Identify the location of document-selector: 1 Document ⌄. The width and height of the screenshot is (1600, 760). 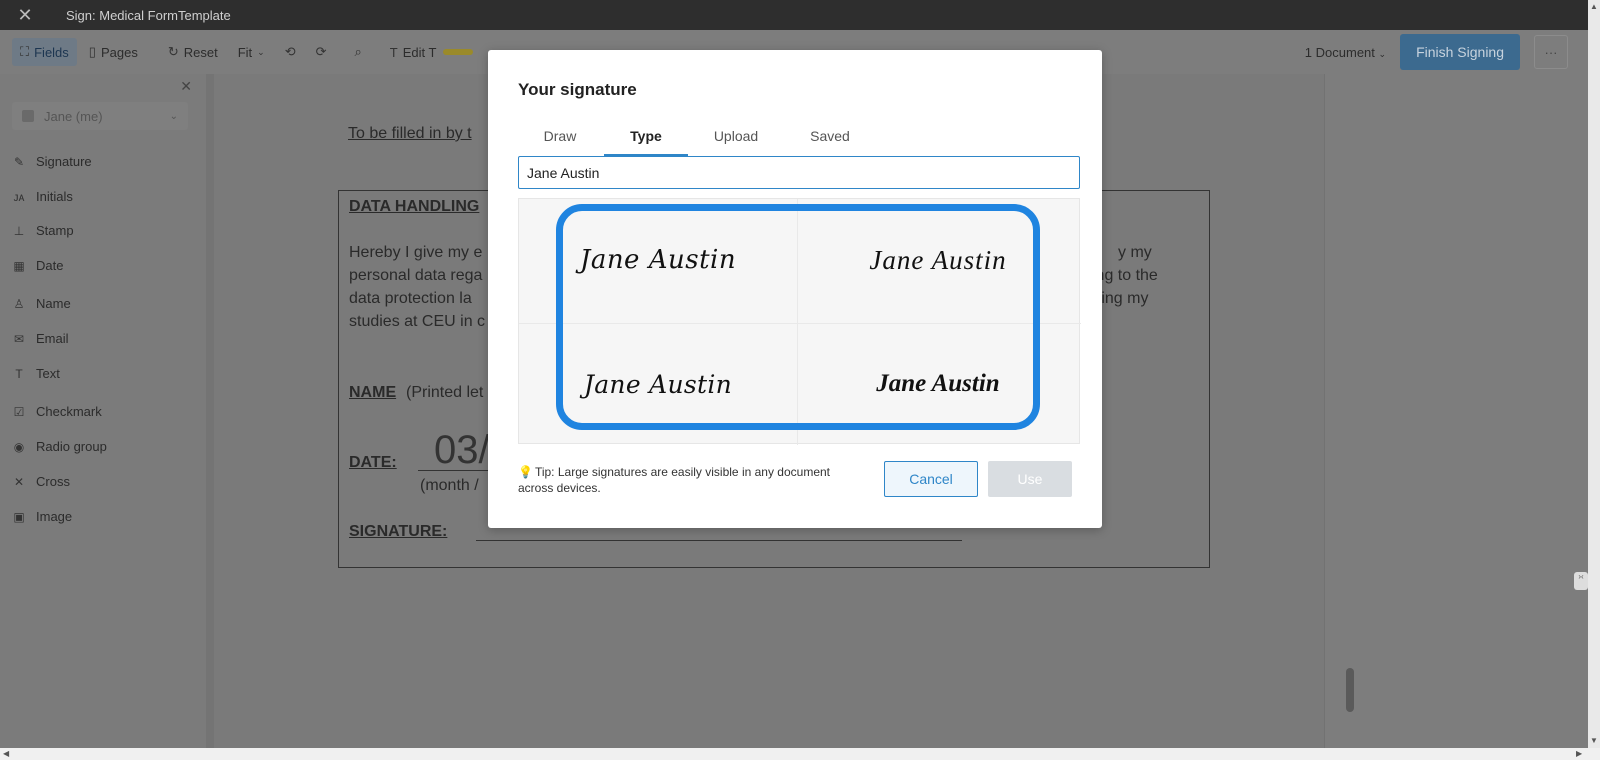
(1345, 52).